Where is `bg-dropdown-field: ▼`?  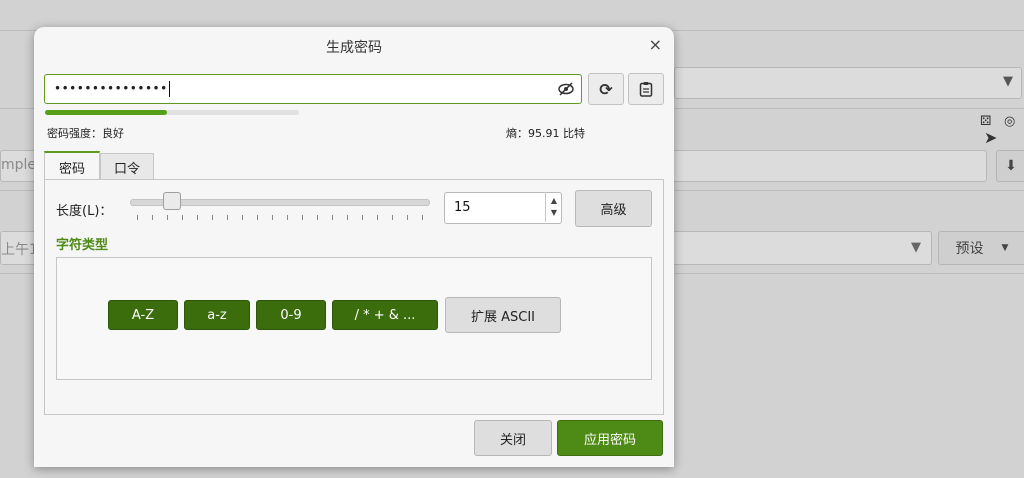
bg-dropdown-field: ▼ is located at coordinates (848, 83).